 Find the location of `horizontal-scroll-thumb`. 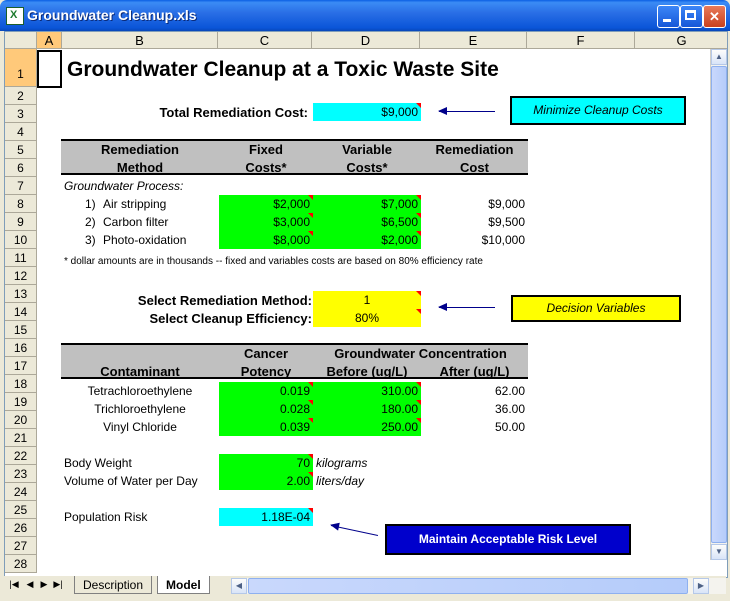

horizontal-scroll-thumb is located at coordinates (468, 586).